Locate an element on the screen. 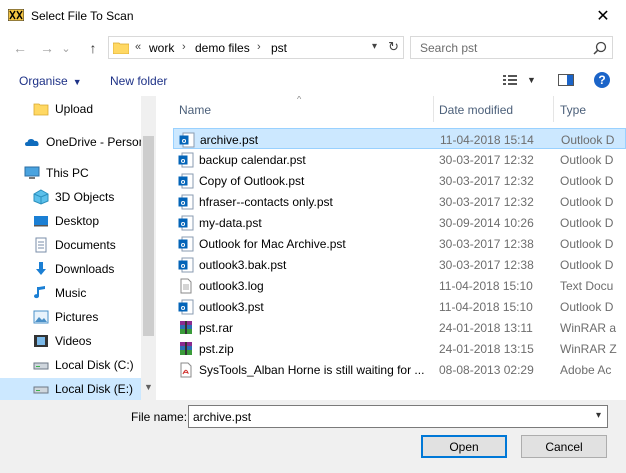 Image resolution: width=626 pixels, height=473 pixels. organise-label: Organise is located at coordinates (43, 81).